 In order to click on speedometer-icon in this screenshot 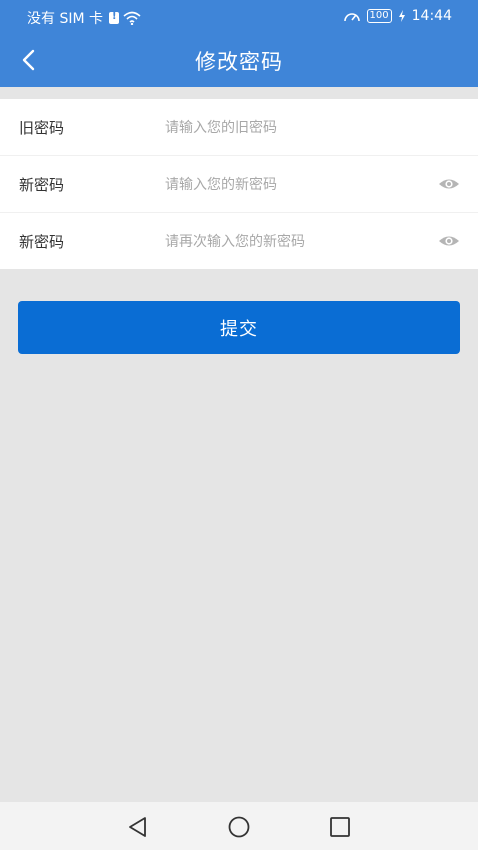, I will do `click(351, 17)`.